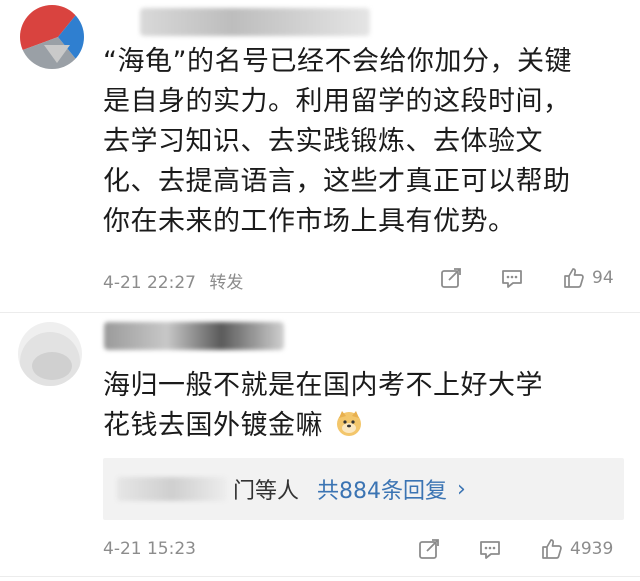 Image resolution: width=640 pixels, height=581 pixels. Describe the element at coordinates (266, 491) in the screenshot. I see `reply-others-label: 门等人` at that location.